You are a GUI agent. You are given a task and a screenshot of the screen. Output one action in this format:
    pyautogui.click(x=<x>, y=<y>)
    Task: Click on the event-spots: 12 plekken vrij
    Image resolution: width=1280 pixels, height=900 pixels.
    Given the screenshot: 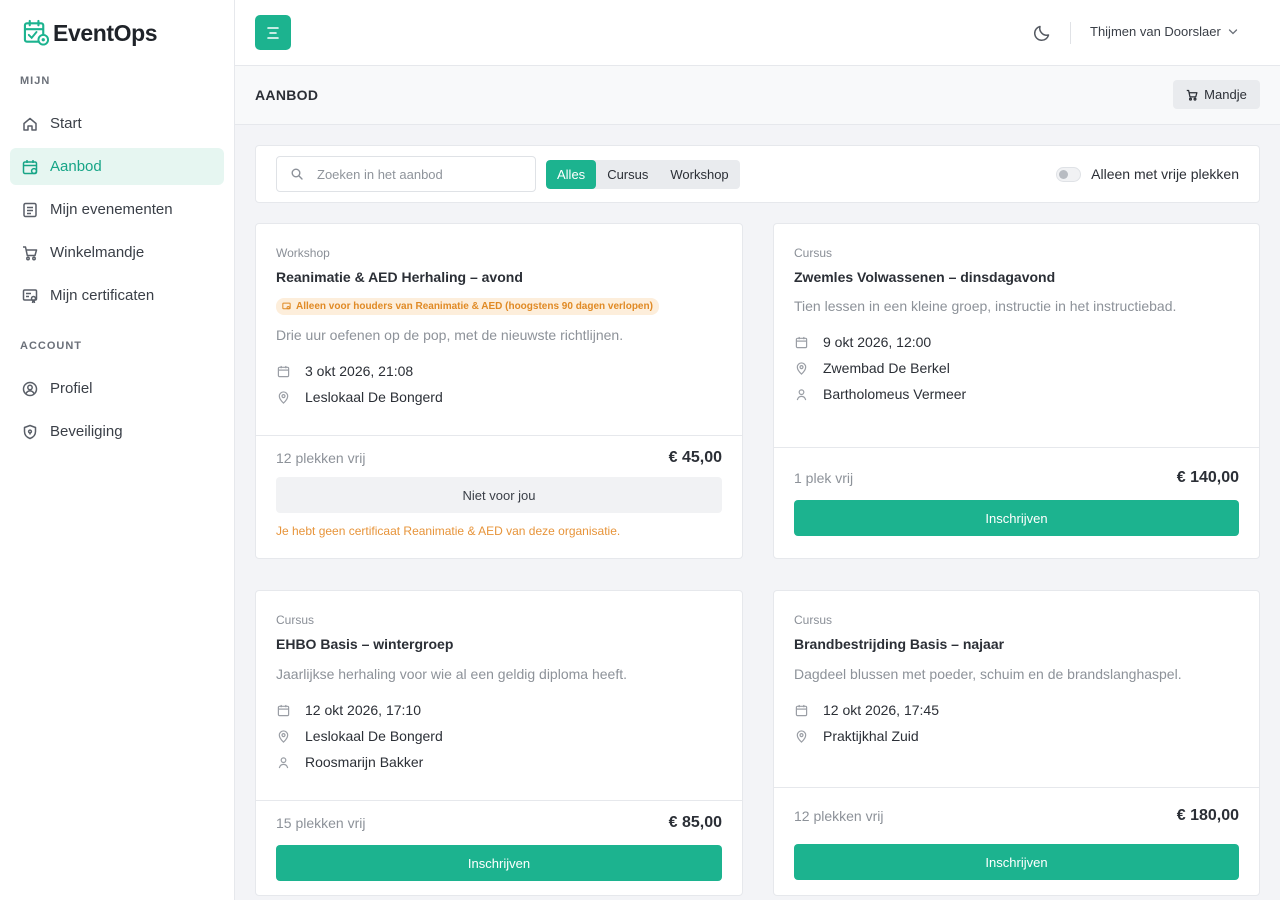 What is the action you would take?
    pyautogui.click(x=321, y=458)
    